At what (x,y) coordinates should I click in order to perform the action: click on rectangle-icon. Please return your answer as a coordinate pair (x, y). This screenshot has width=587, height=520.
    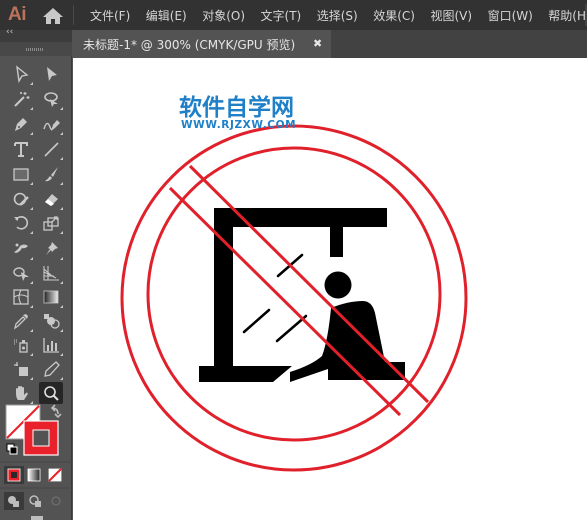
    Looking at the image, I should click on (21, 174).